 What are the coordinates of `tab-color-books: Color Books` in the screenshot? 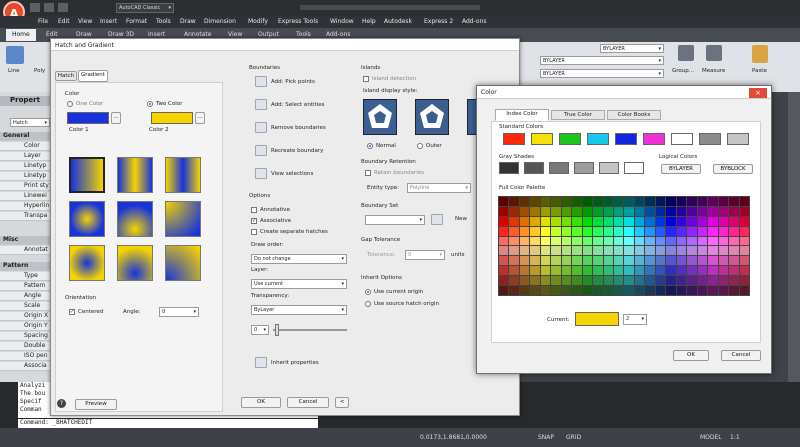 It's located at (634, 115).